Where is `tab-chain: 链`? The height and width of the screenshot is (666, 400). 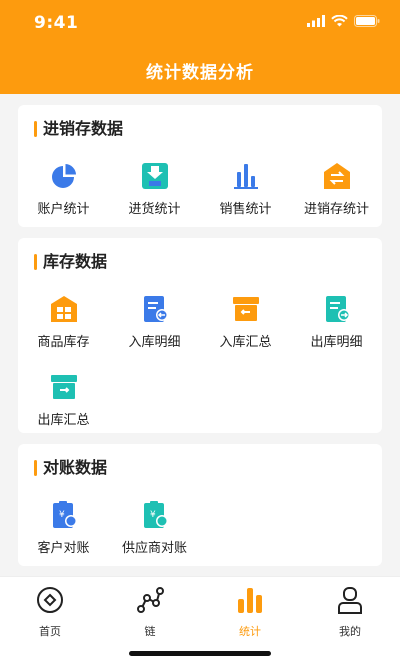
tab-chain: 链 is located at coordinates (150, 612).